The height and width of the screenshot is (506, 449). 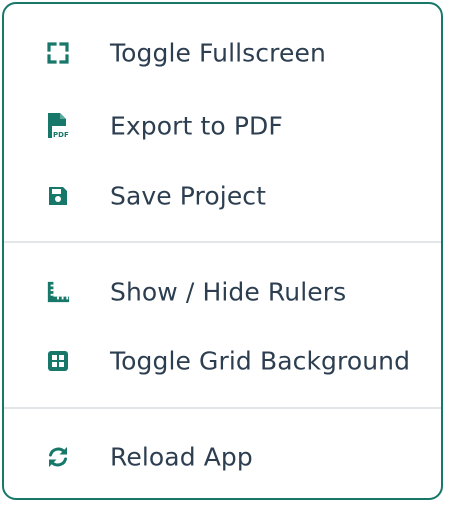 What do you see at coordinates (58, 196) in the screenshot?
I see `save-icon` at bounding box center [58, 196].